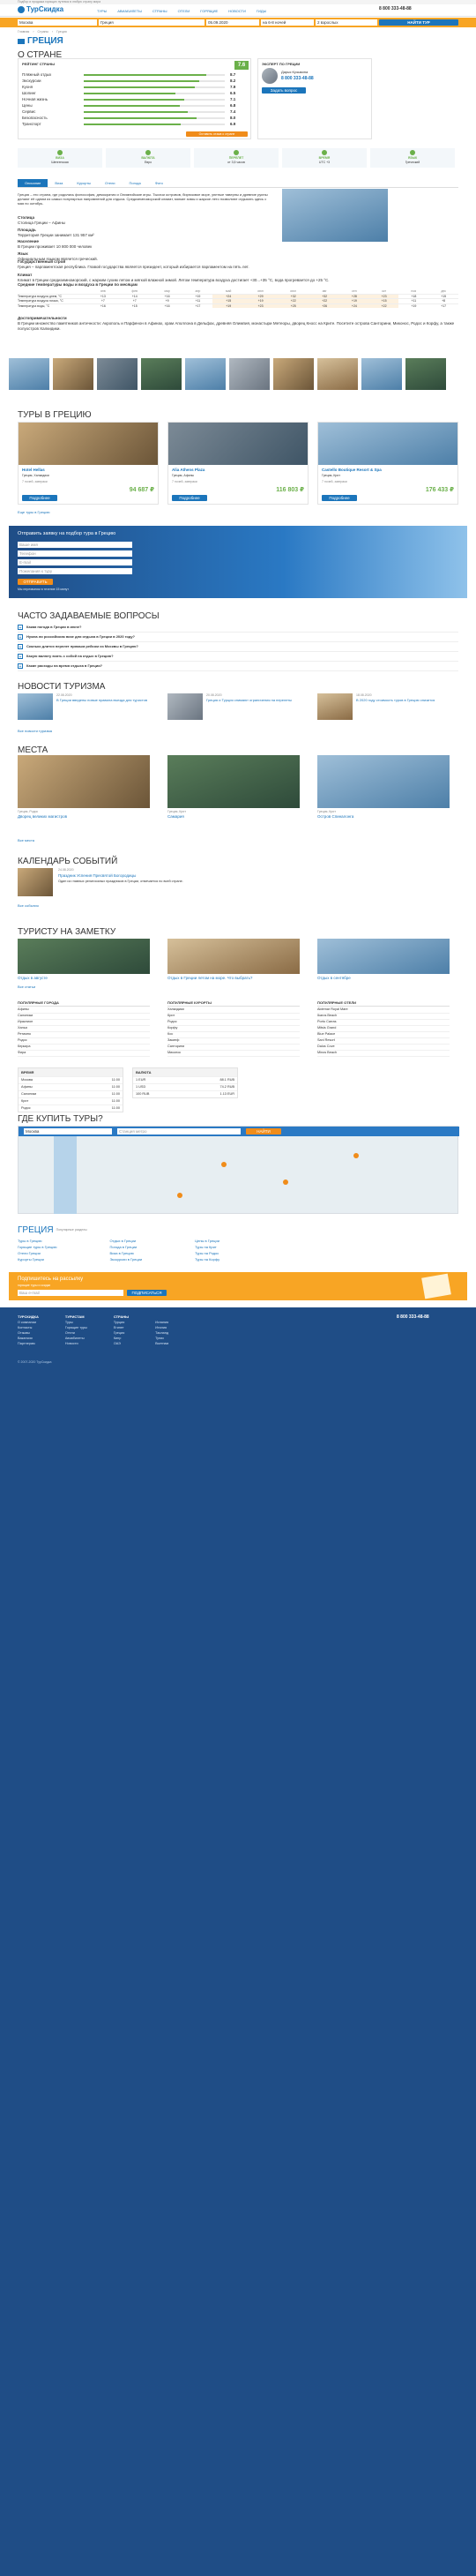 The height and width of the screenshot is (2576, 476). Describe the element at coordinates (43, 32) in the screenshot. I see `breadcrumb-item: Страны` at that location.